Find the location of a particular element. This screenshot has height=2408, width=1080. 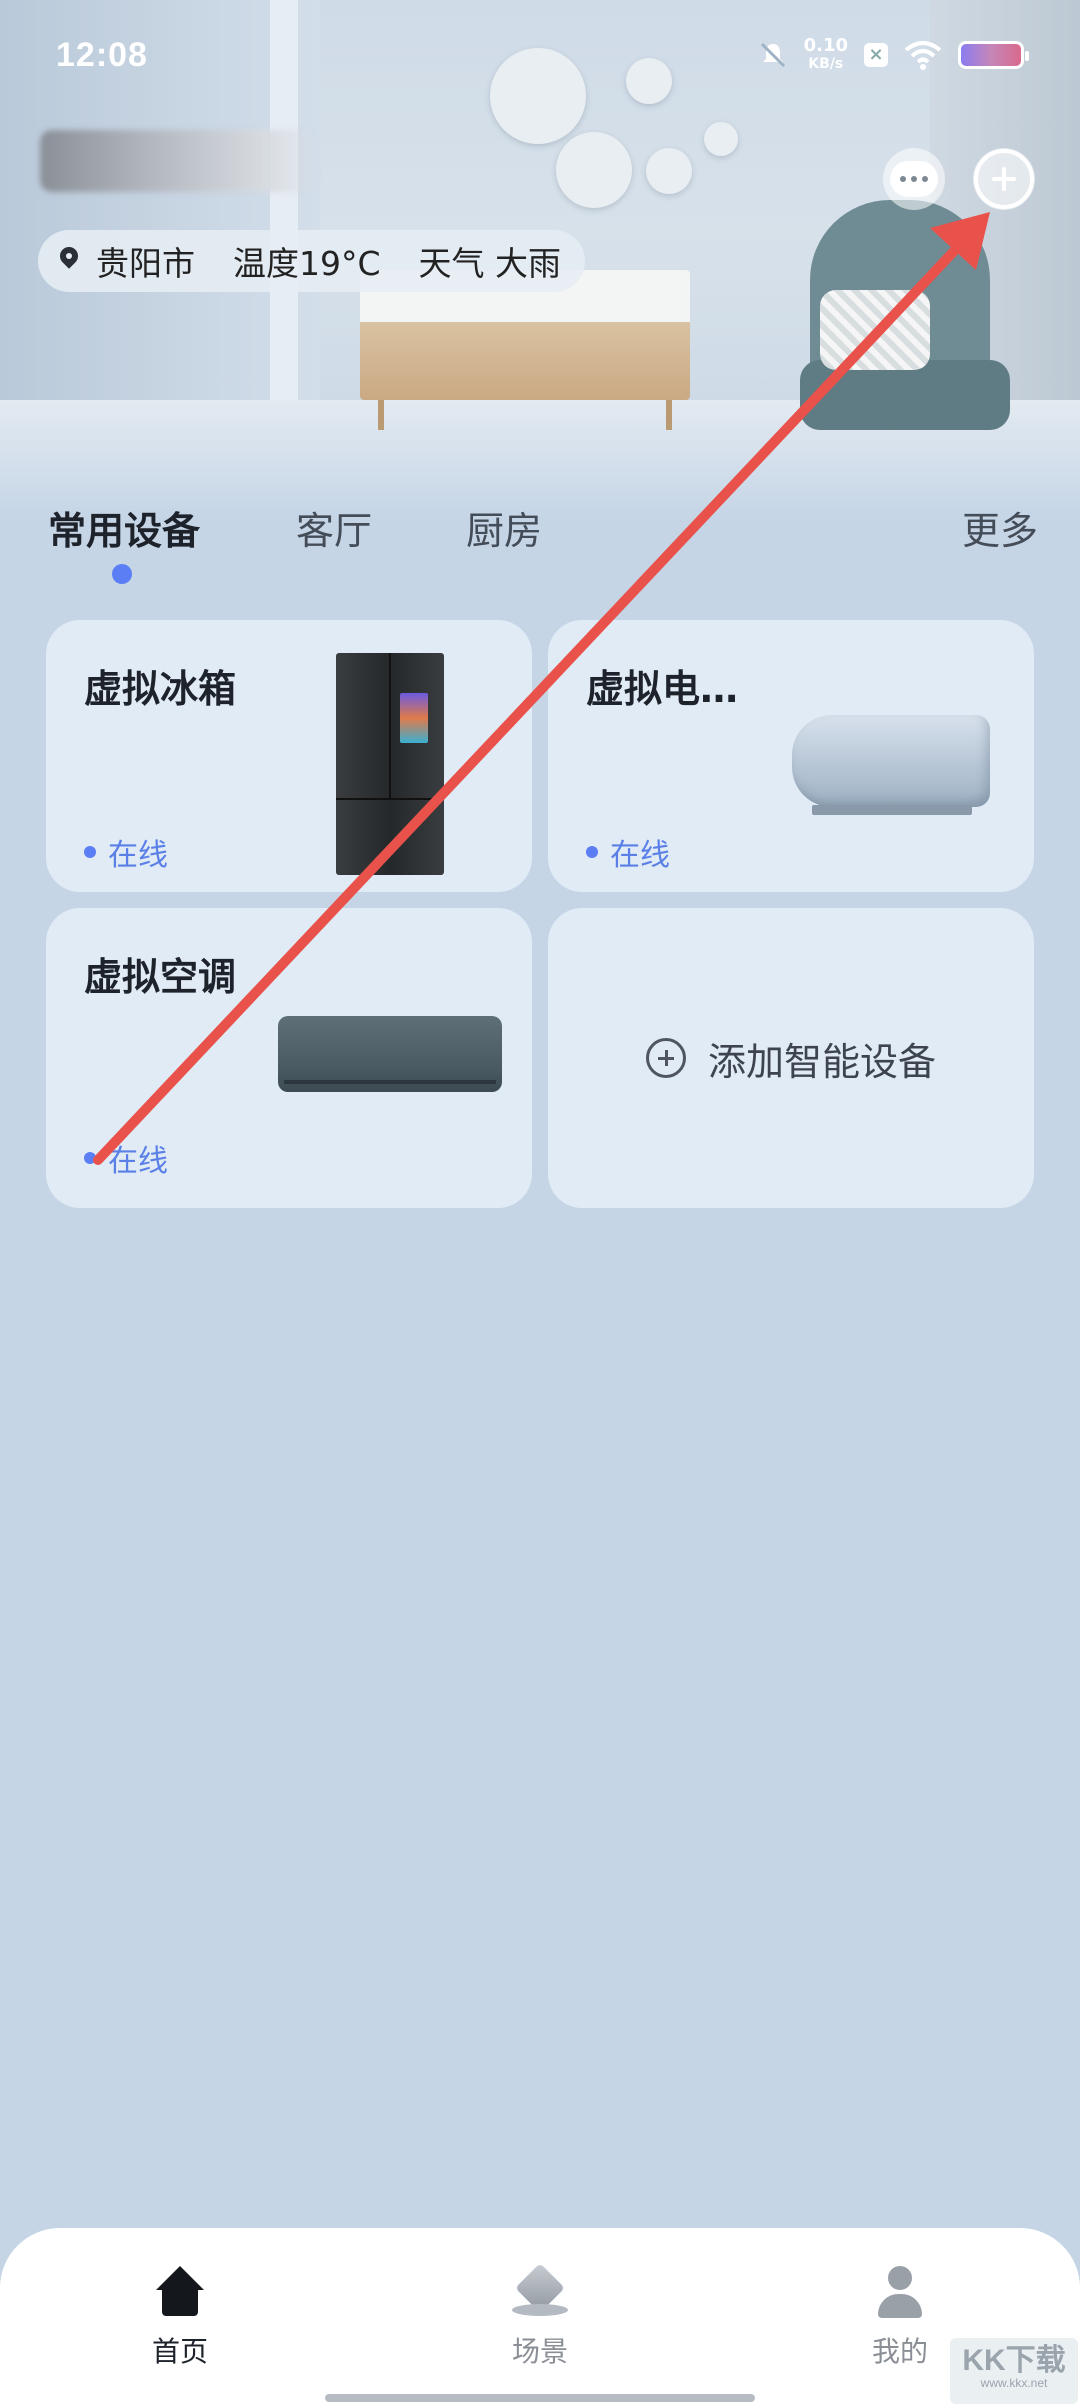

device-card-air-conditioner: 虚拟空调 在线 is located at coordinates (289, 1058).